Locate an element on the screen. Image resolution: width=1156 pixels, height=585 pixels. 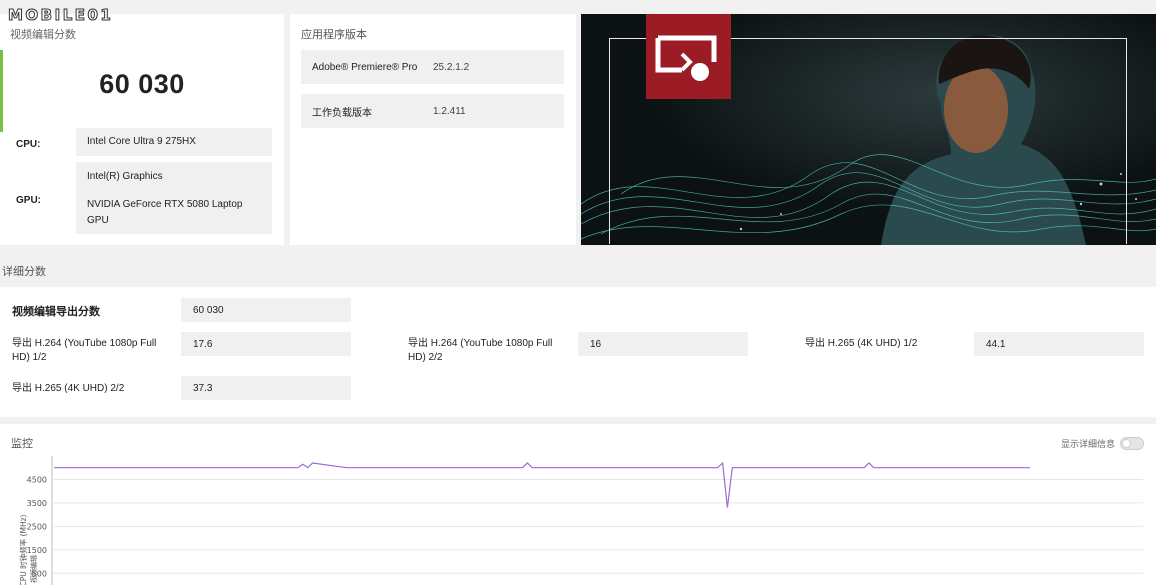
score-title: 视频编辑分数 is located at coordinates (43, 34).